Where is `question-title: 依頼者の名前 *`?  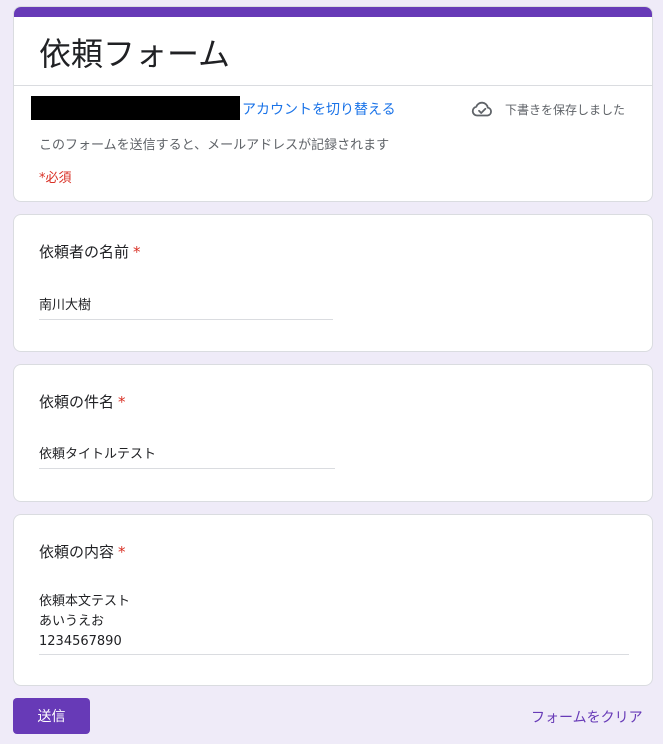 question-title: 依頼者の名前 * is located at coordinates (90, 251).